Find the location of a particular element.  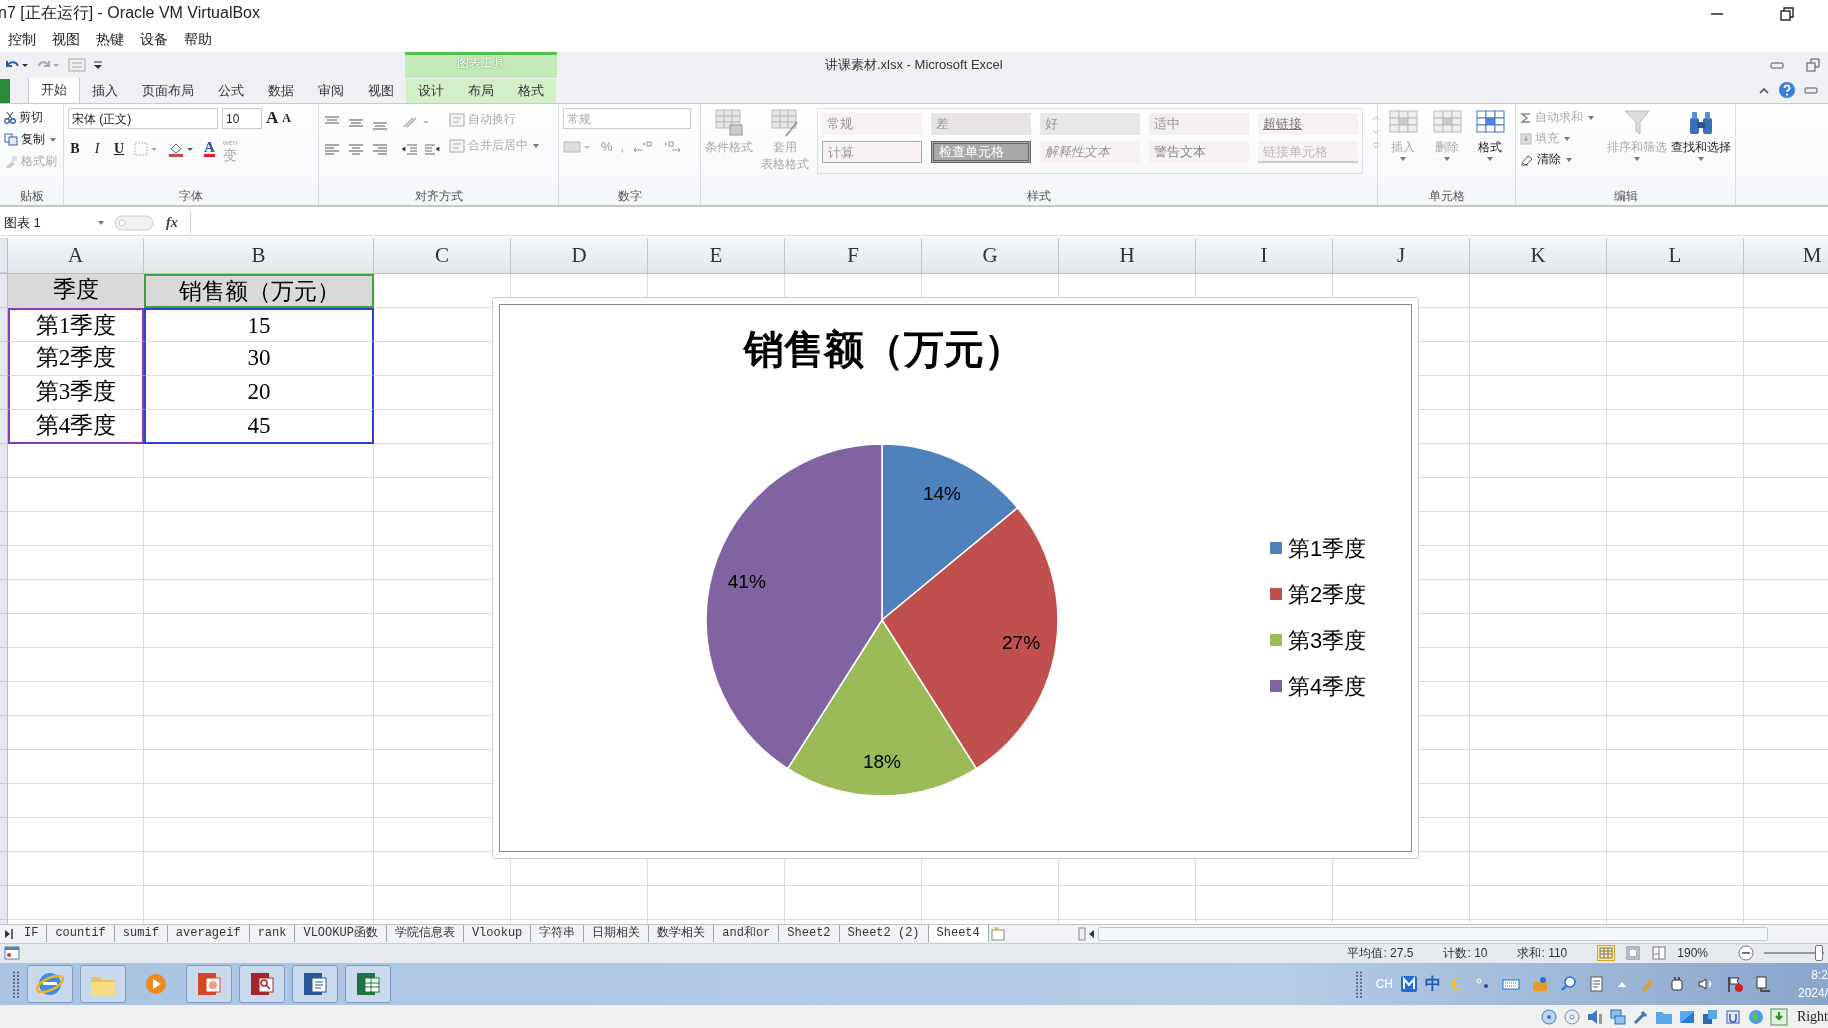

ribbon-tab: 布局 is located at coordinates (481, 90).